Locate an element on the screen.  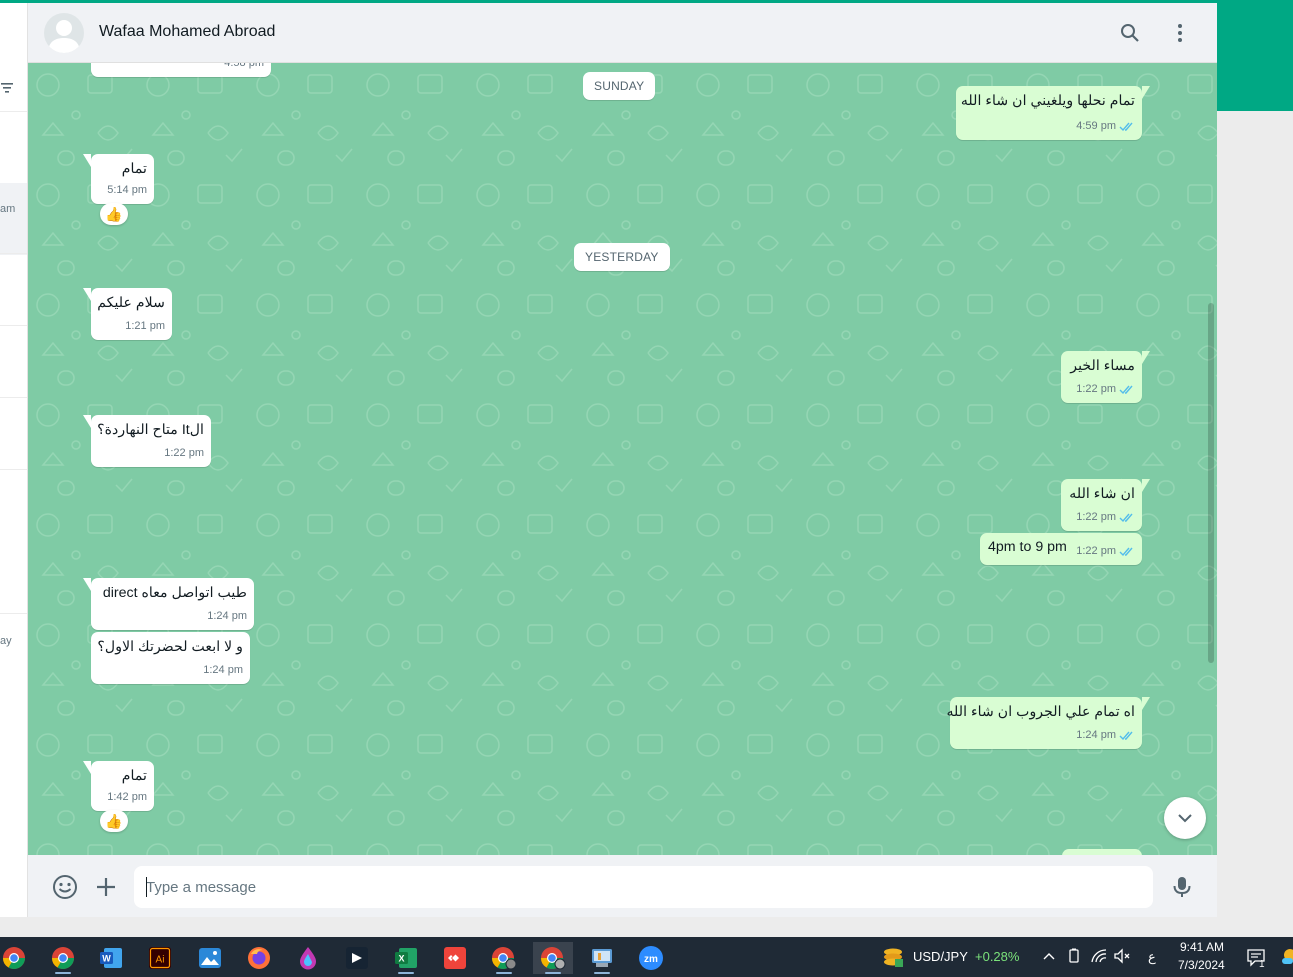
message-outgoing: مساء الخير 1:22 pm is located at coordinates (1105, 377).